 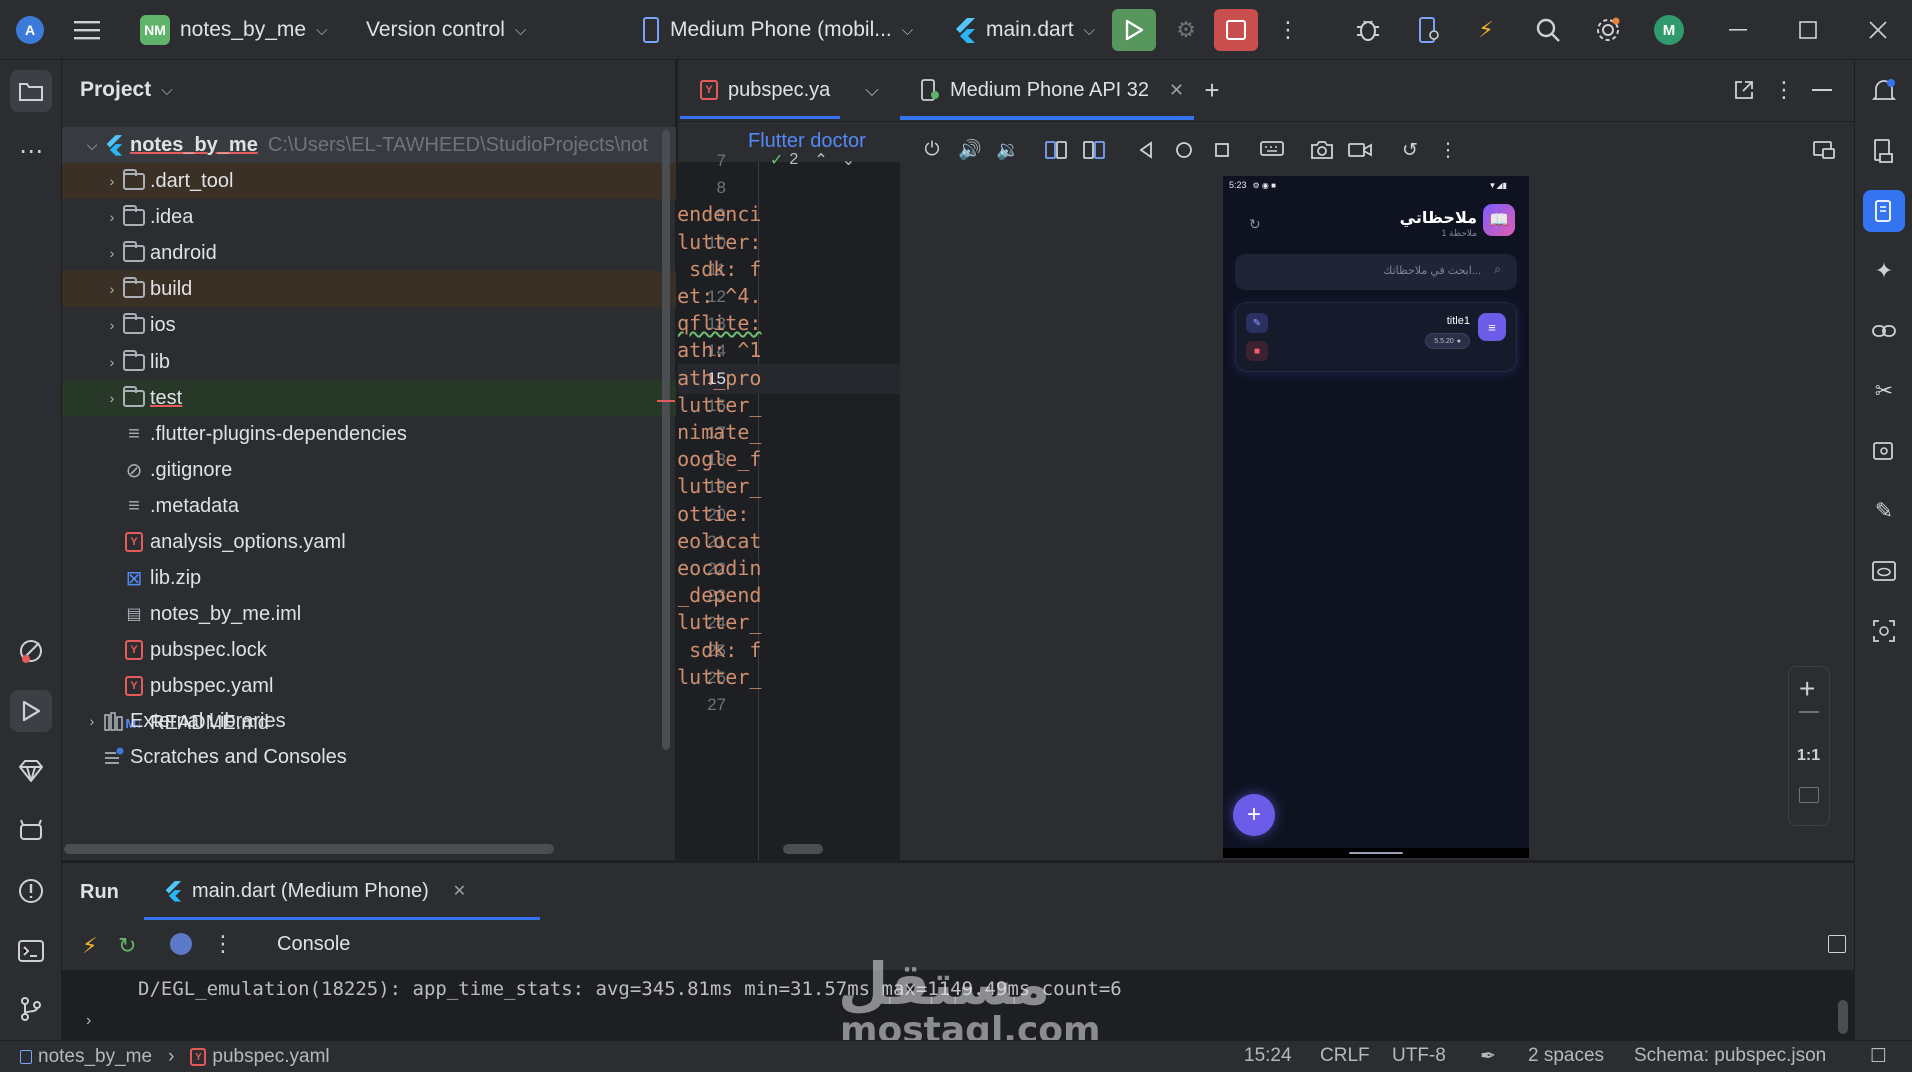 What do you see at coordinates (369, 506) in the screenshot?
I see `tree-item: ≡ .metadata` at bounding box center [369, 506].